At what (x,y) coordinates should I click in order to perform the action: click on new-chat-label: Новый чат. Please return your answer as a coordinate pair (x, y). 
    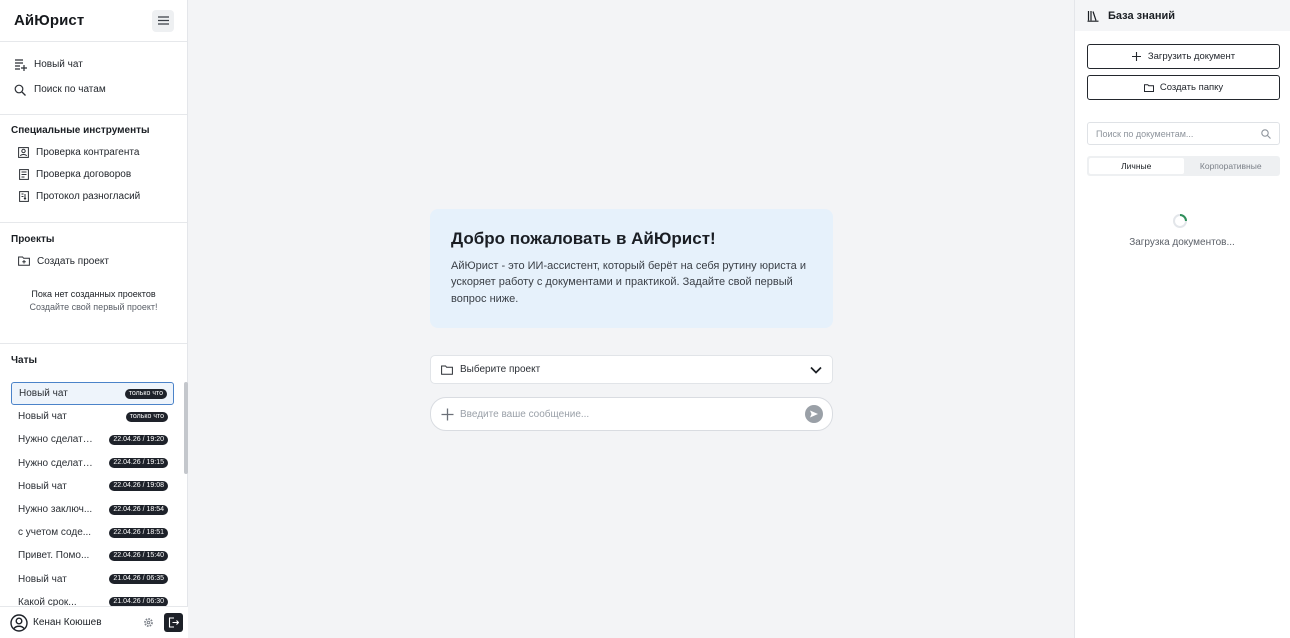
    Looking at the image, I should click on (58, 64).